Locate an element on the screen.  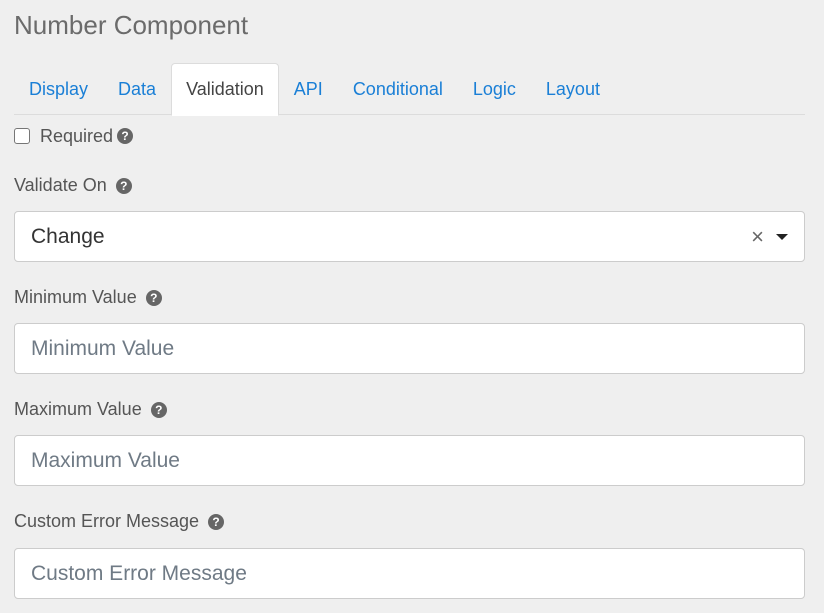
minimum-value-field is located at coordinates (409, 348).